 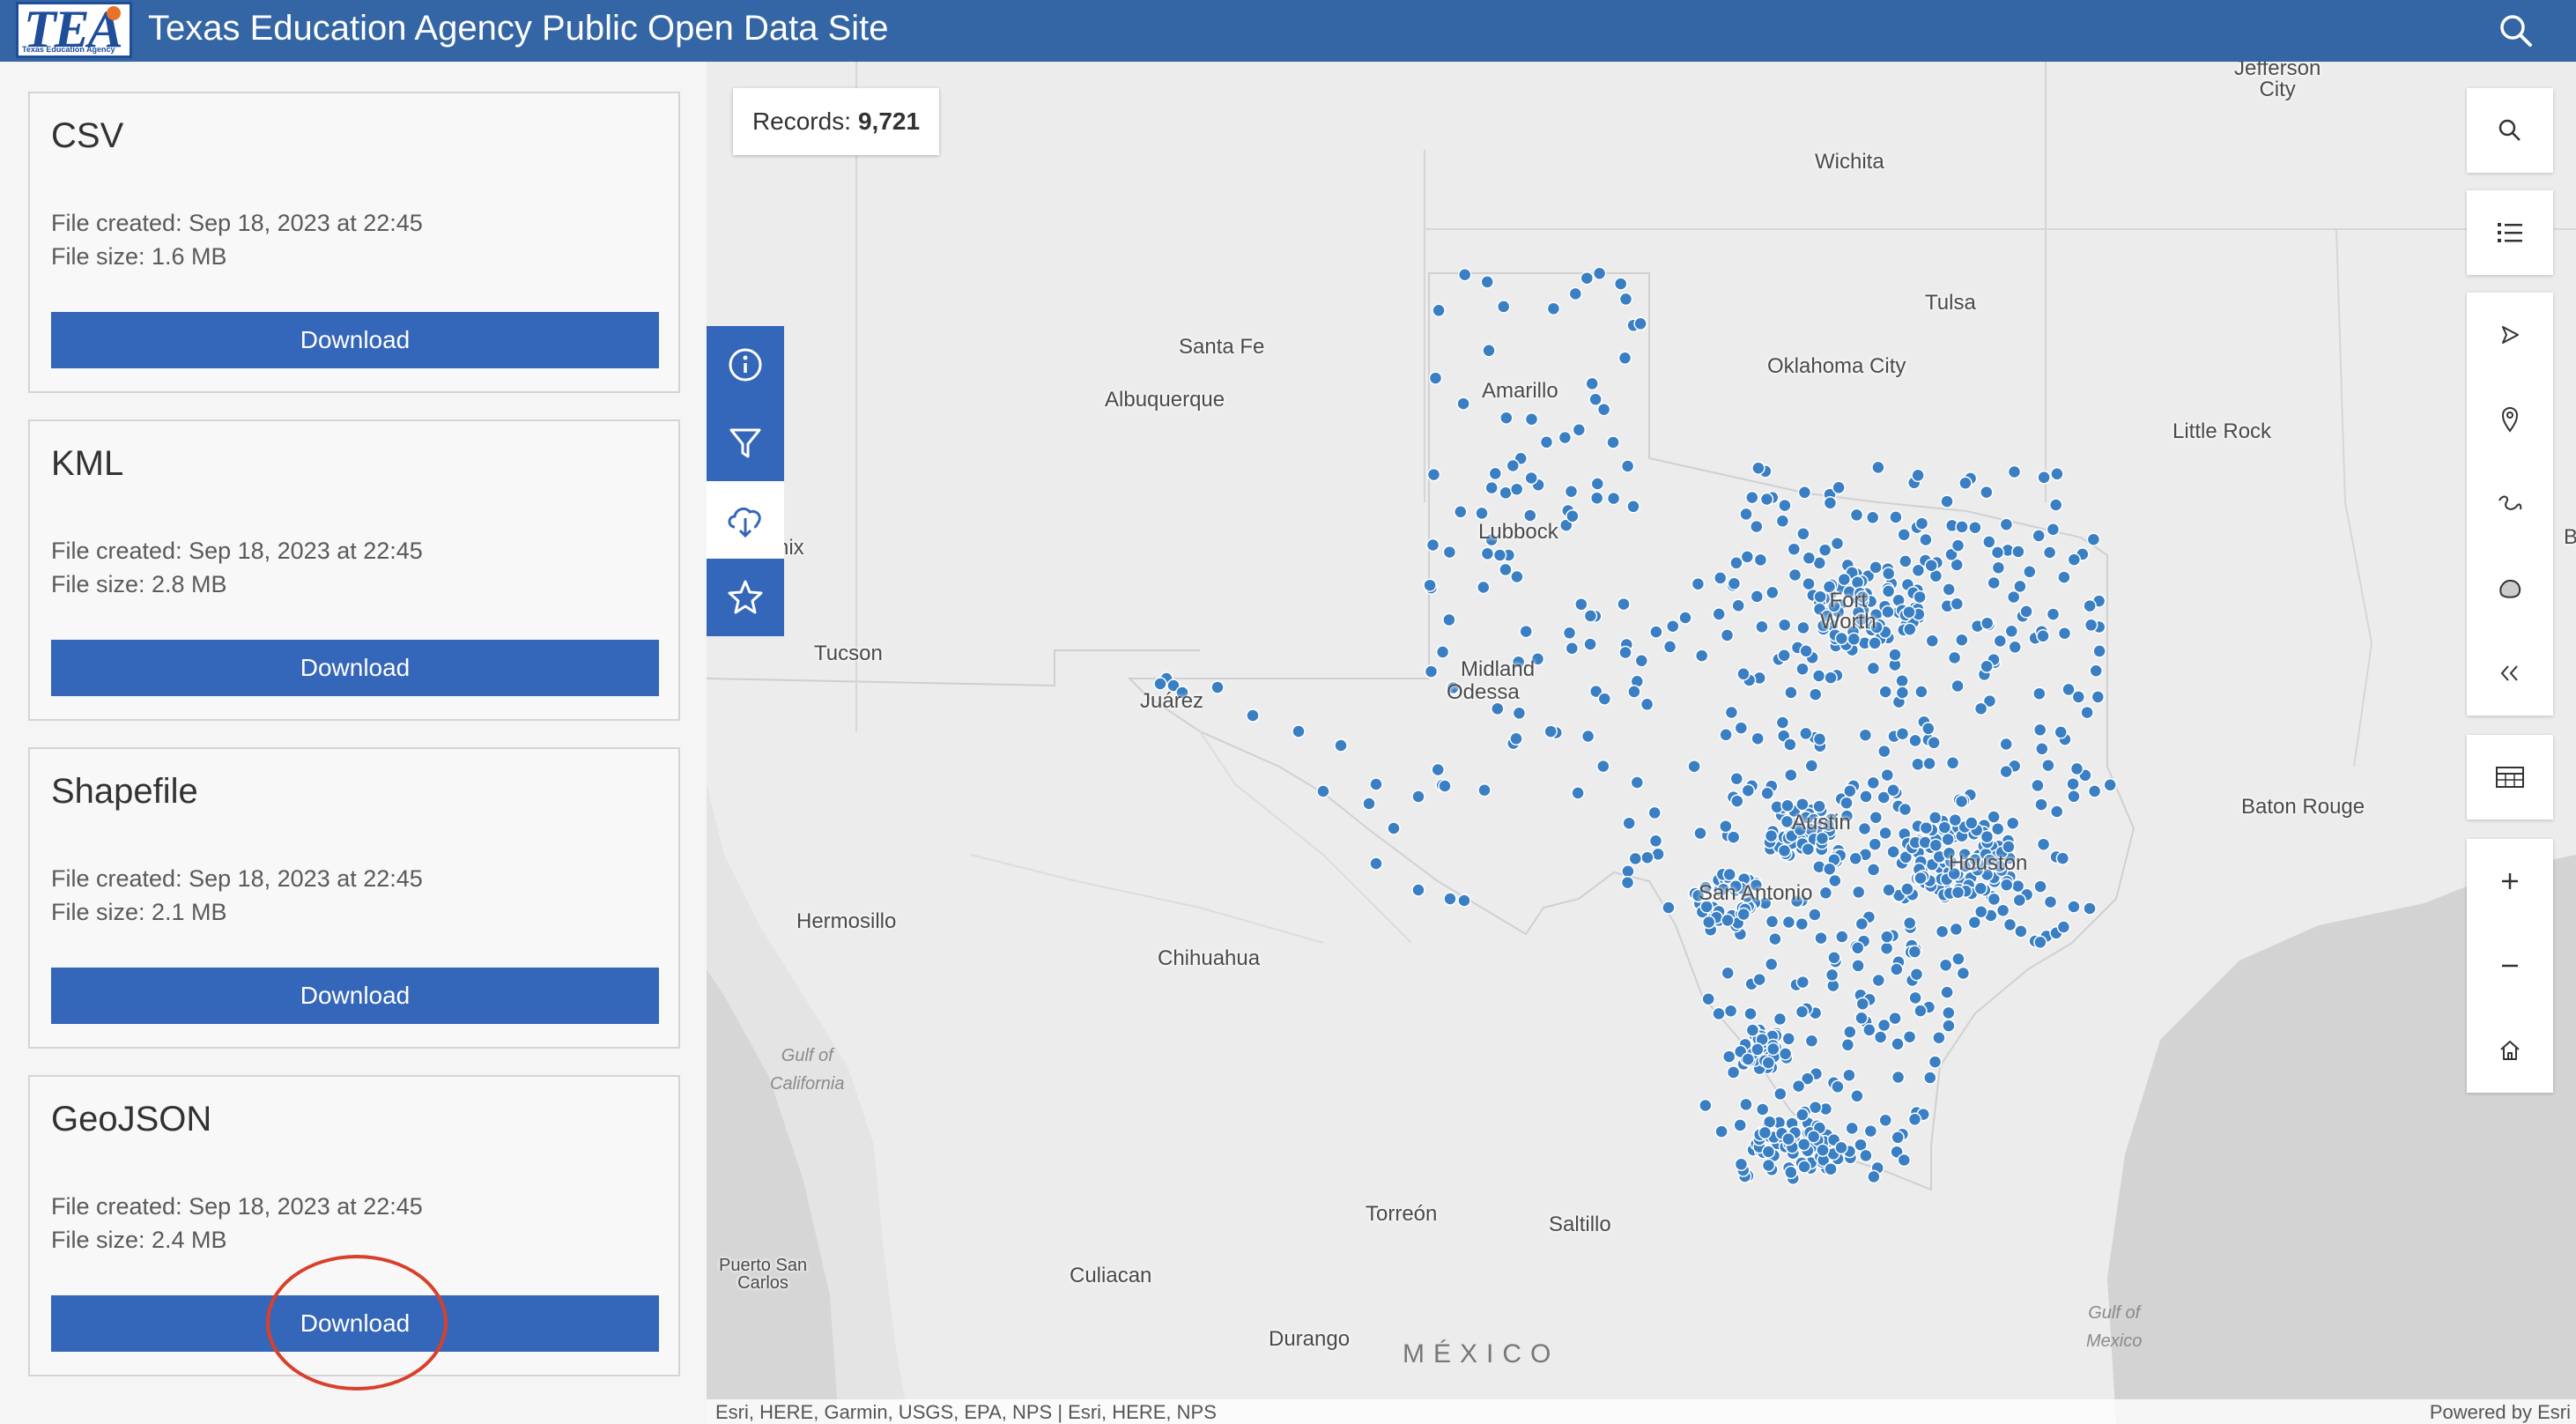 I want to click on select-tool-button, so click(x=2510, y=335).